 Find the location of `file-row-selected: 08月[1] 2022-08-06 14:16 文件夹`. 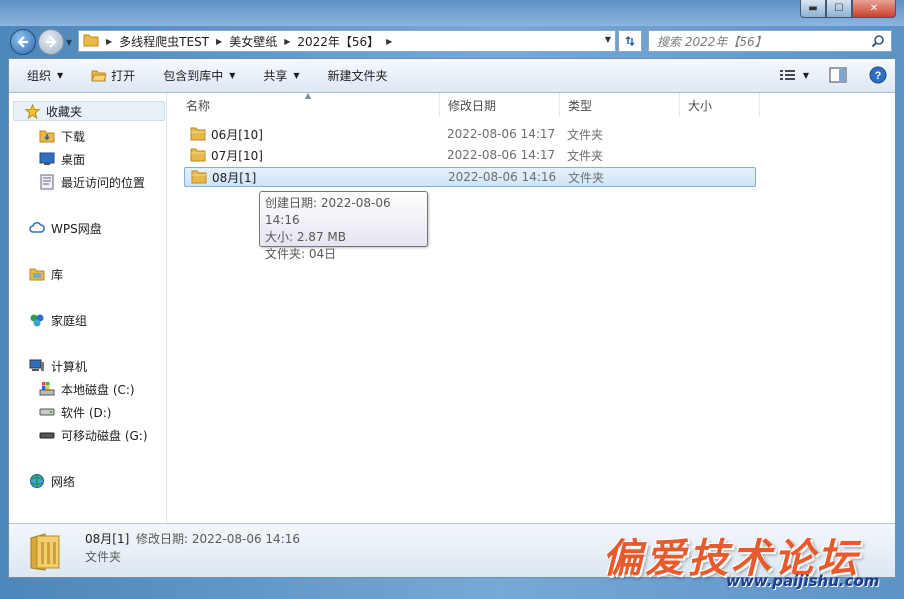

file-row-selected: 08月[1] 2022-08-06 14:16 文件夹 is located at coordinates (470, 177).